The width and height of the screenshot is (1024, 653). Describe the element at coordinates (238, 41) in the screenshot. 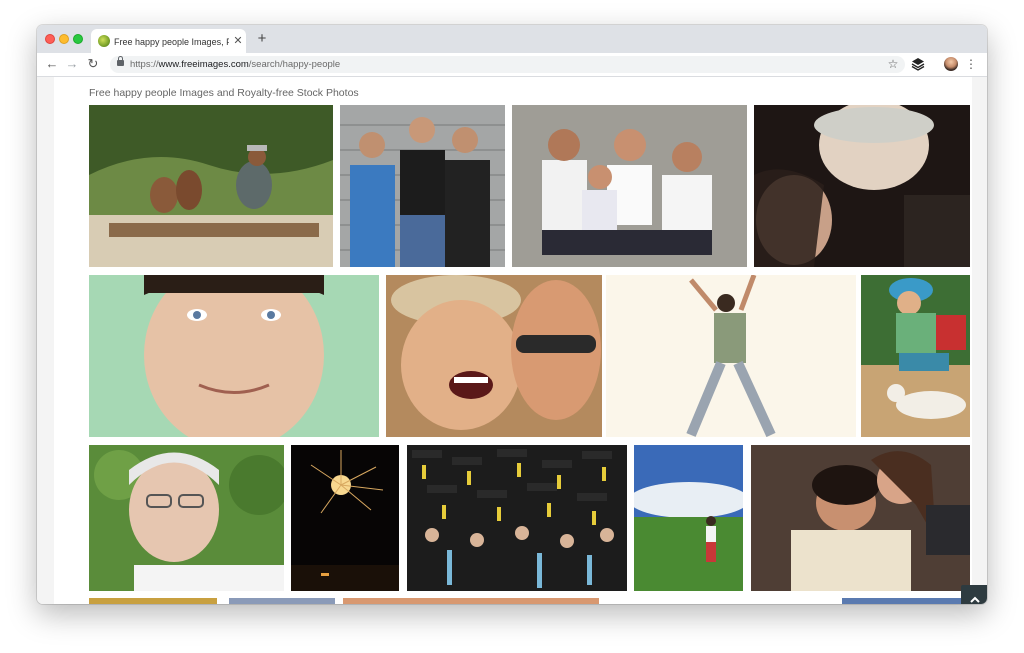

I see `close-icon: ✕` at that location.